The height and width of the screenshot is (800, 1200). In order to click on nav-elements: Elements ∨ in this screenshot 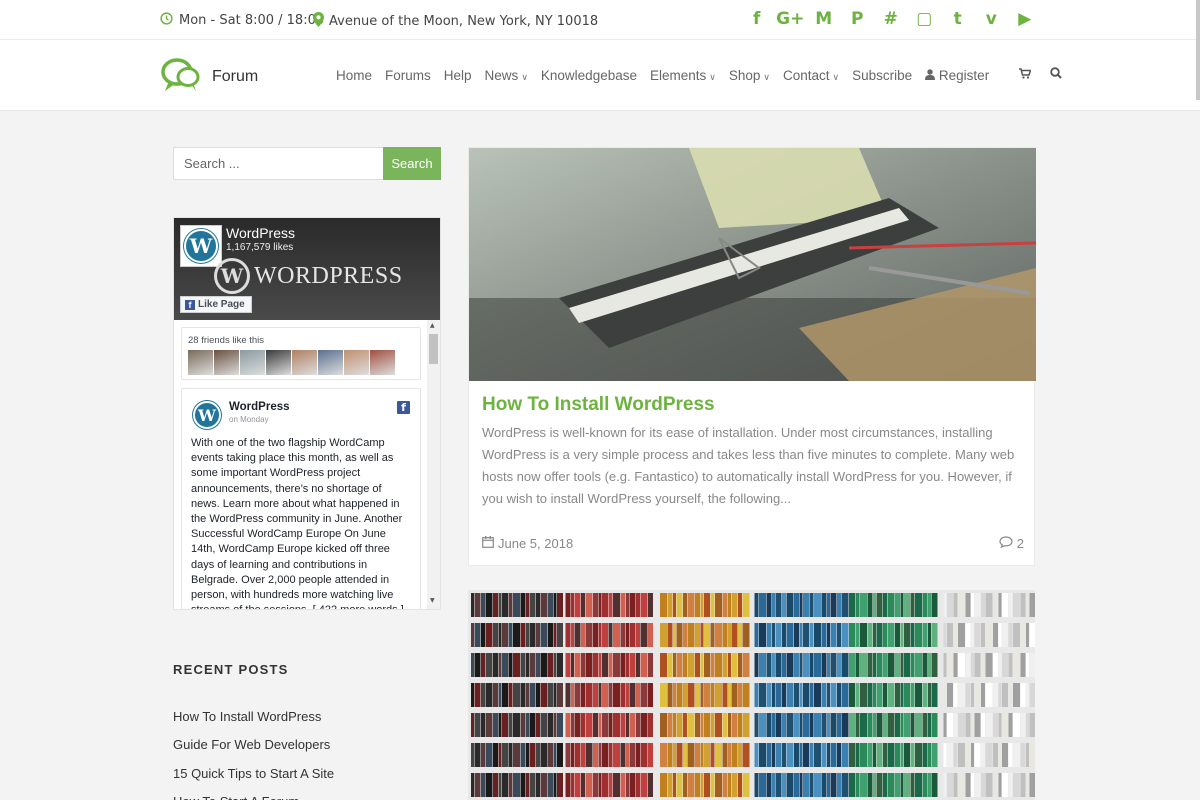, I will do `click(683, 75)`.